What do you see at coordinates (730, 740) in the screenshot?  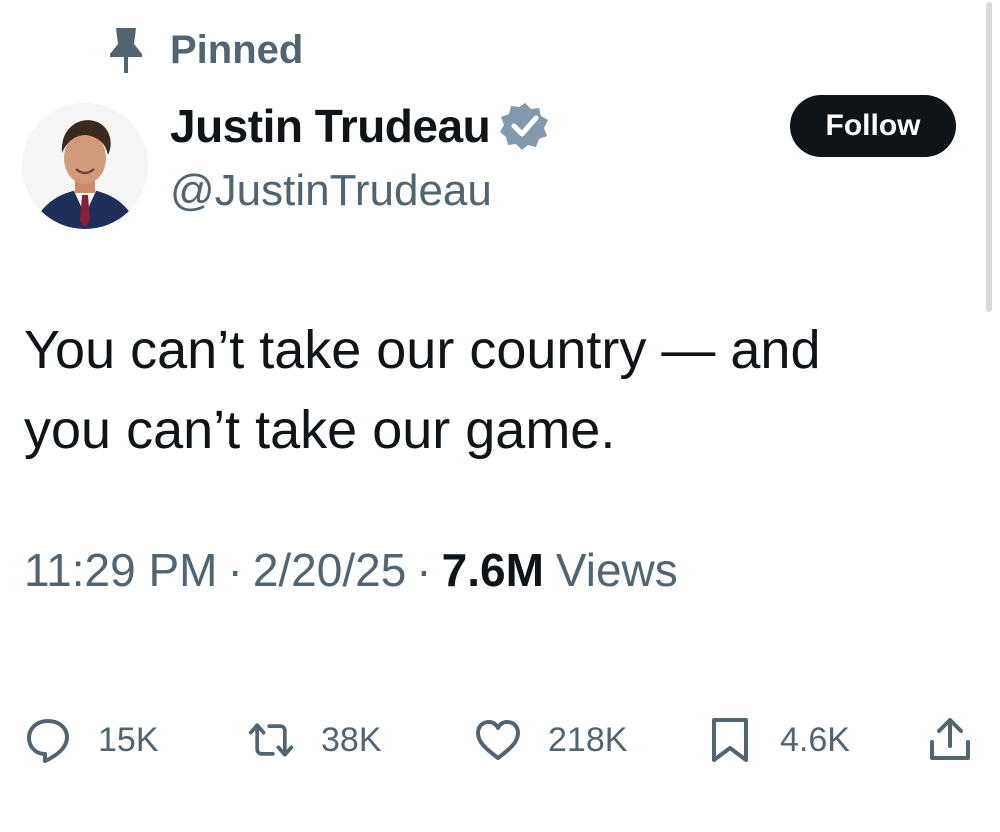 I see `bookmark-icon` at bounding box center [730, 740].